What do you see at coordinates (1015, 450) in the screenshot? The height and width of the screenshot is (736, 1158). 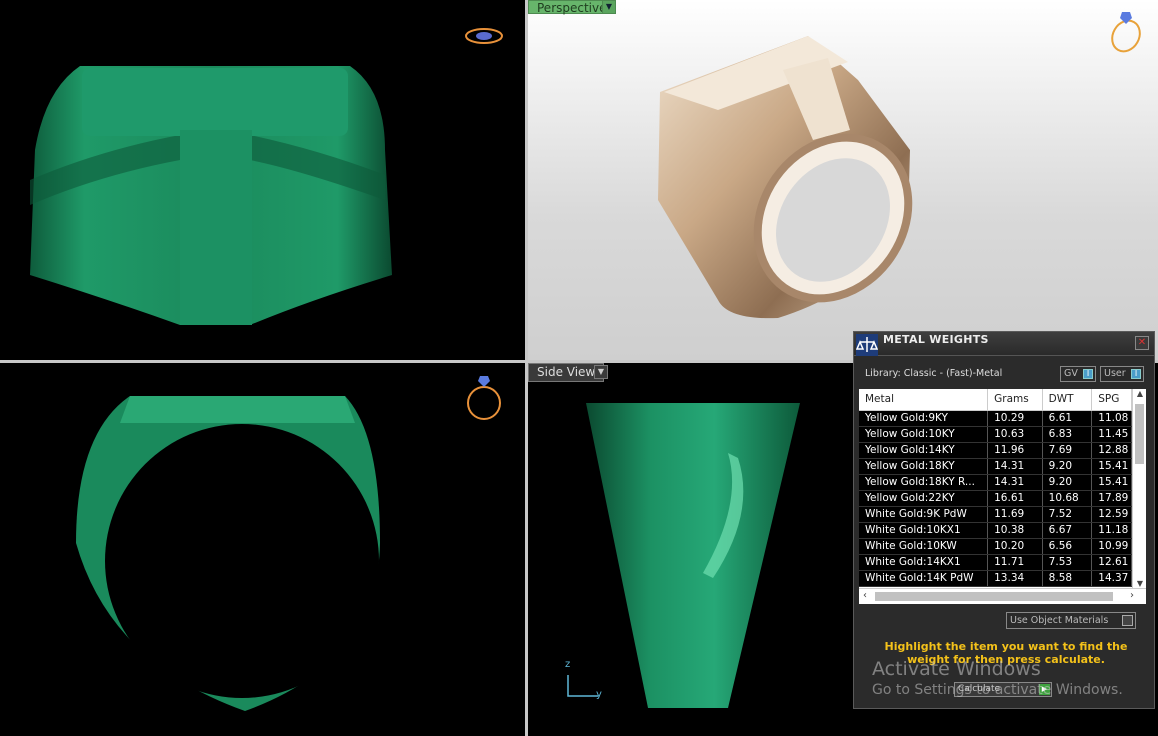 I see `table-cell: 11.96` at bounding box center [1015, 450].